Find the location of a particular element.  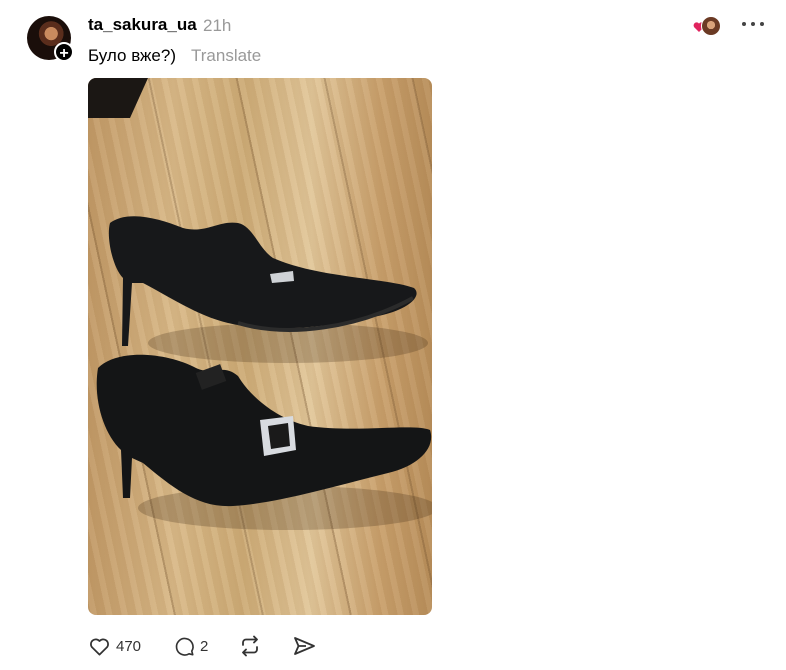

follow-plus-icon: + is located at coordinates (64, 52).